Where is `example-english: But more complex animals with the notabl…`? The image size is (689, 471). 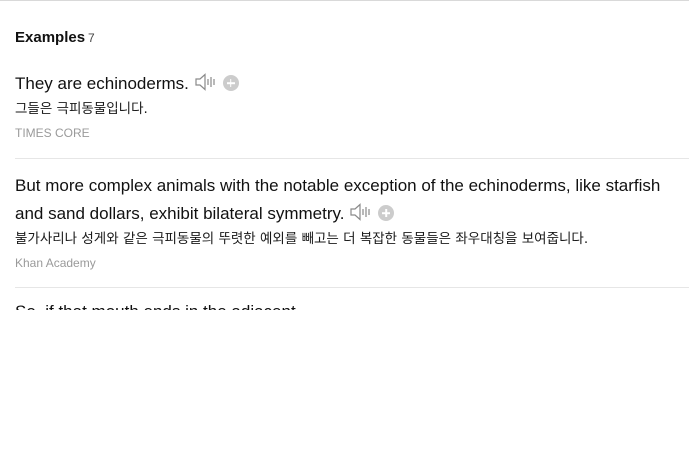
example-english: But more complex animals with the notabl… is located at coordinates (352, 200).